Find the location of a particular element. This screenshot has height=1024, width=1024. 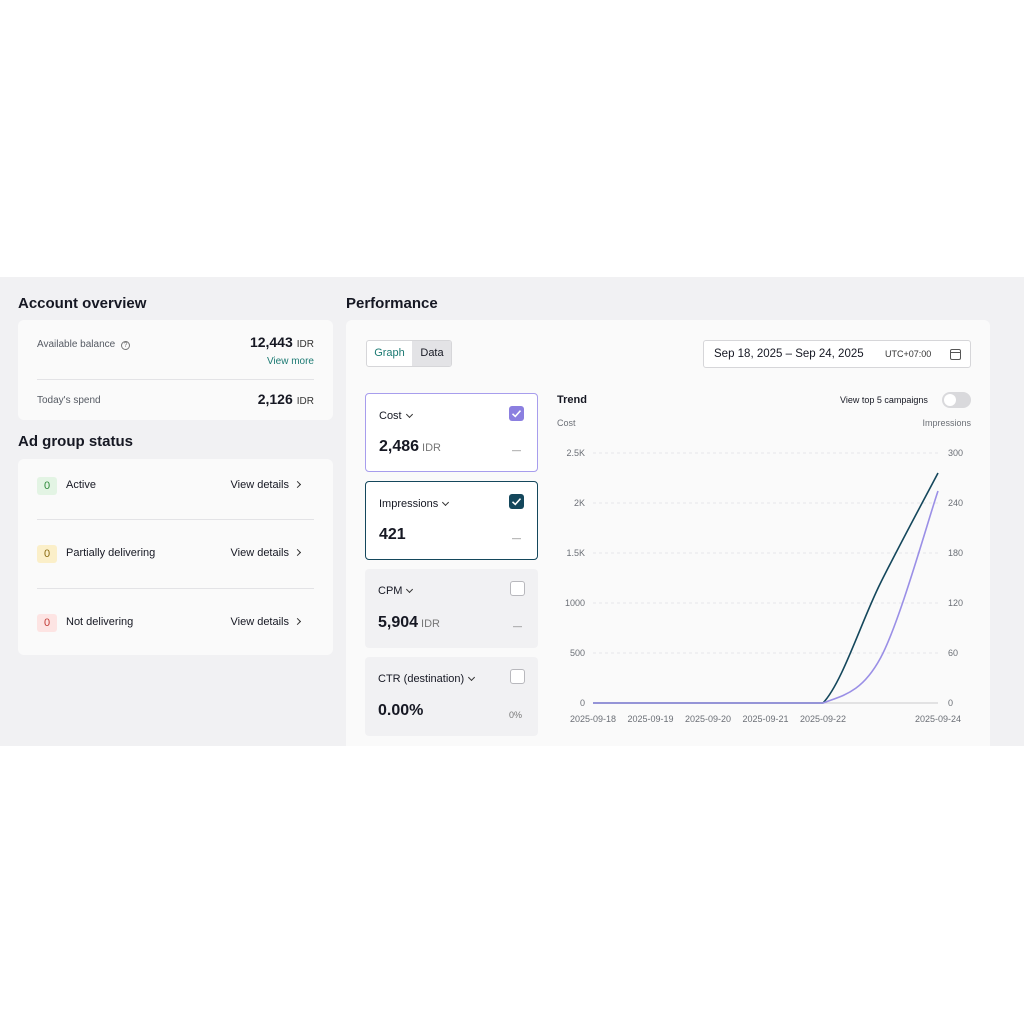

x-tick-label: 2025-09-24 is located at coordinates (938, 719).